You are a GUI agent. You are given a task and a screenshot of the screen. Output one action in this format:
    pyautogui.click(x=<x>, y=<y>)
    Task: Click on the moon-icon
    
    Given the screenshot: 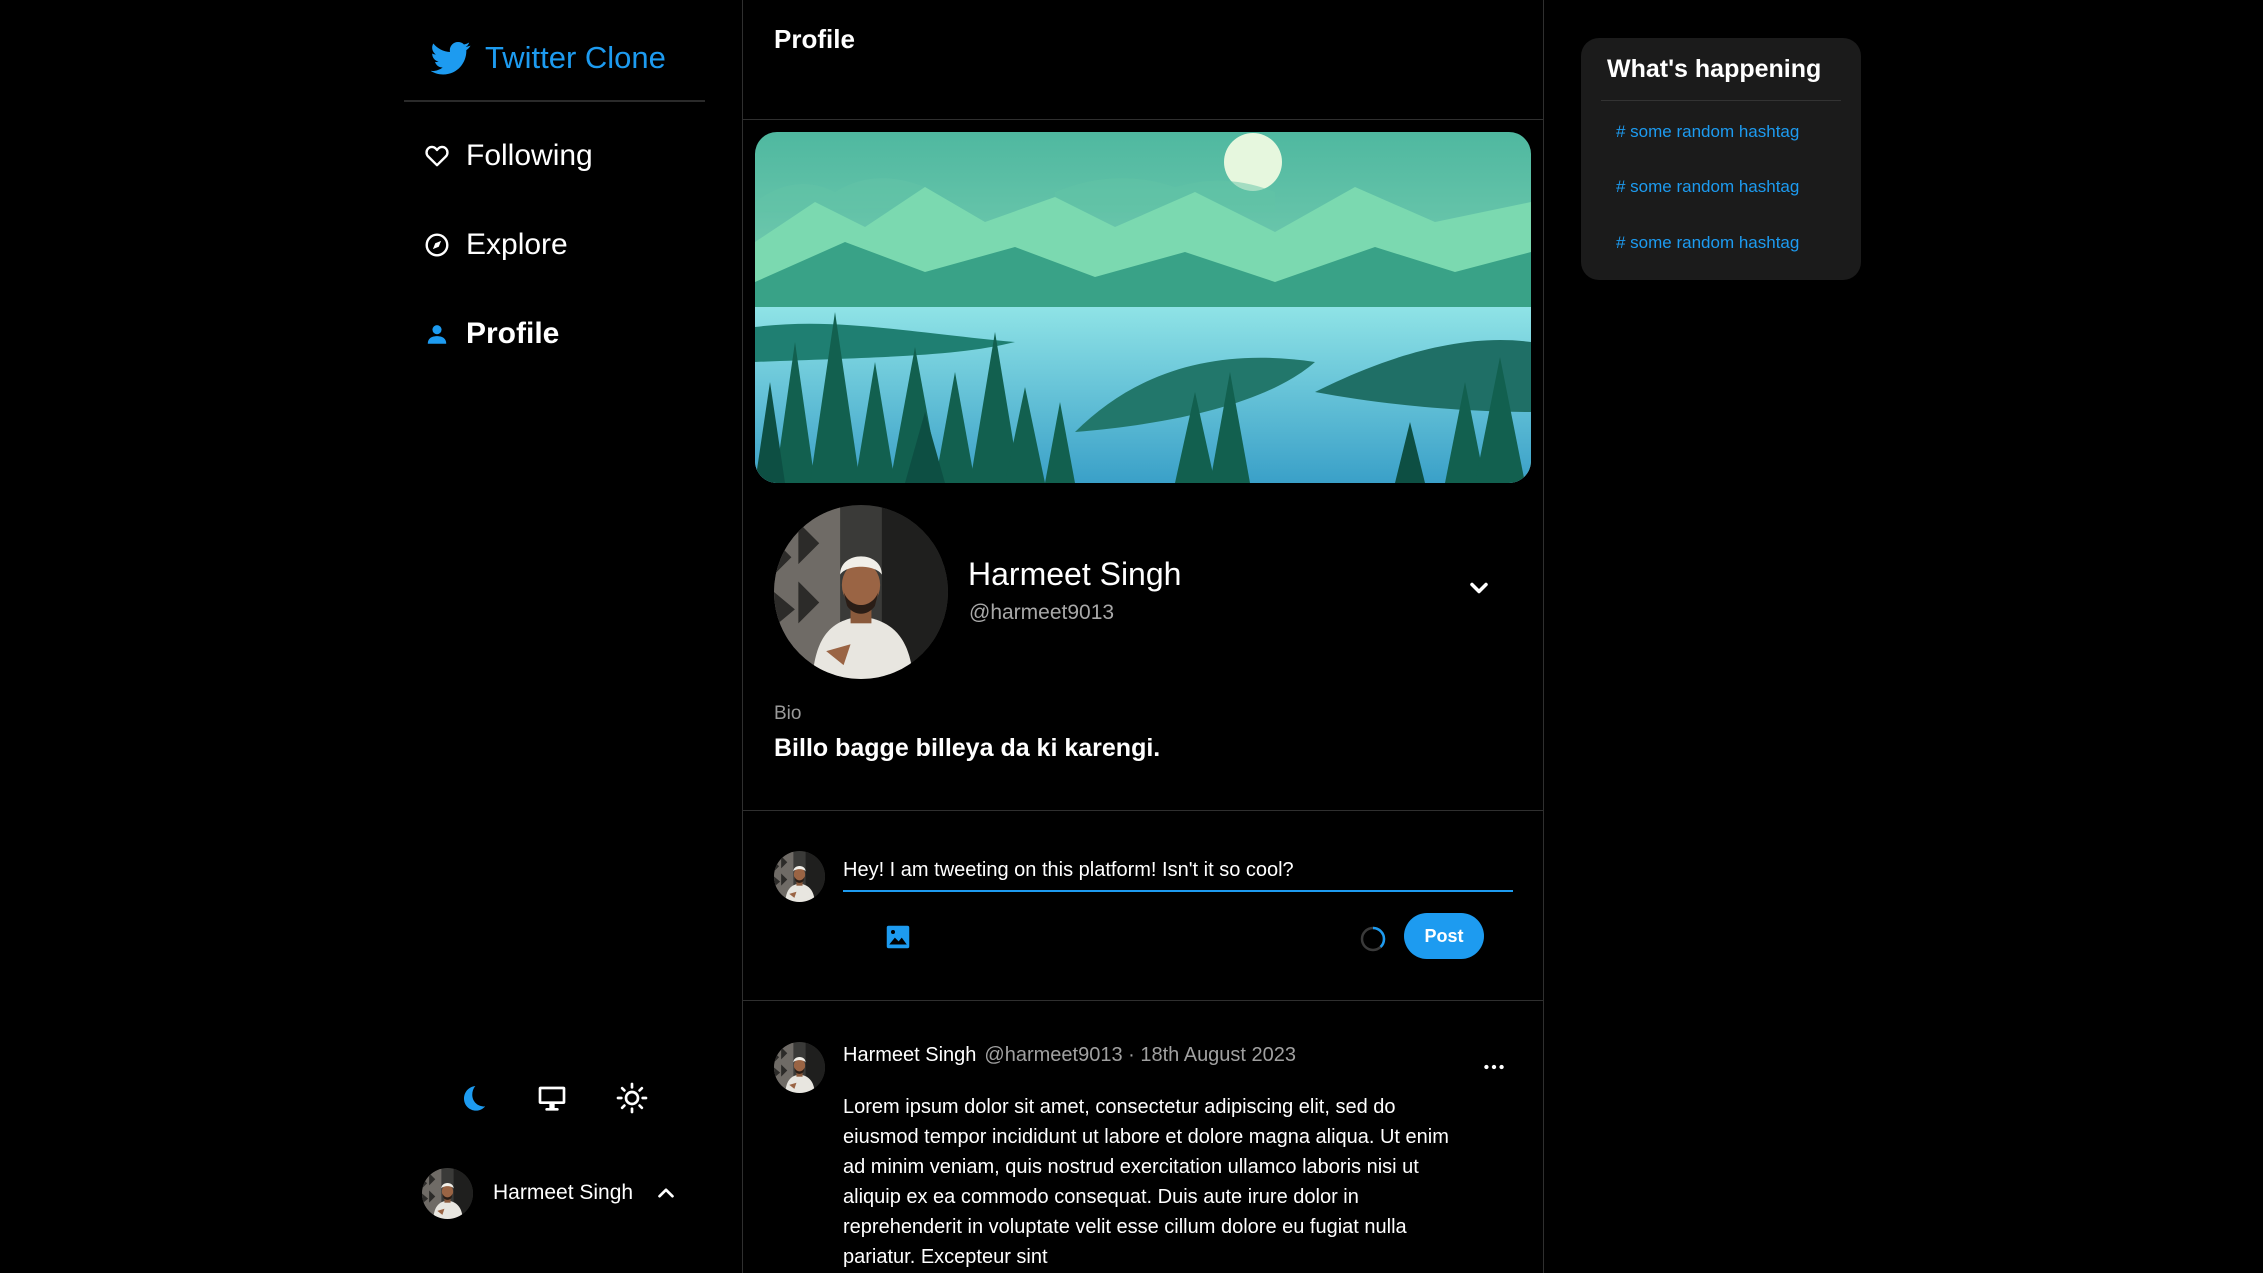 What is the action you would take?
    pyautogui.click(x=472, y=1098)
    